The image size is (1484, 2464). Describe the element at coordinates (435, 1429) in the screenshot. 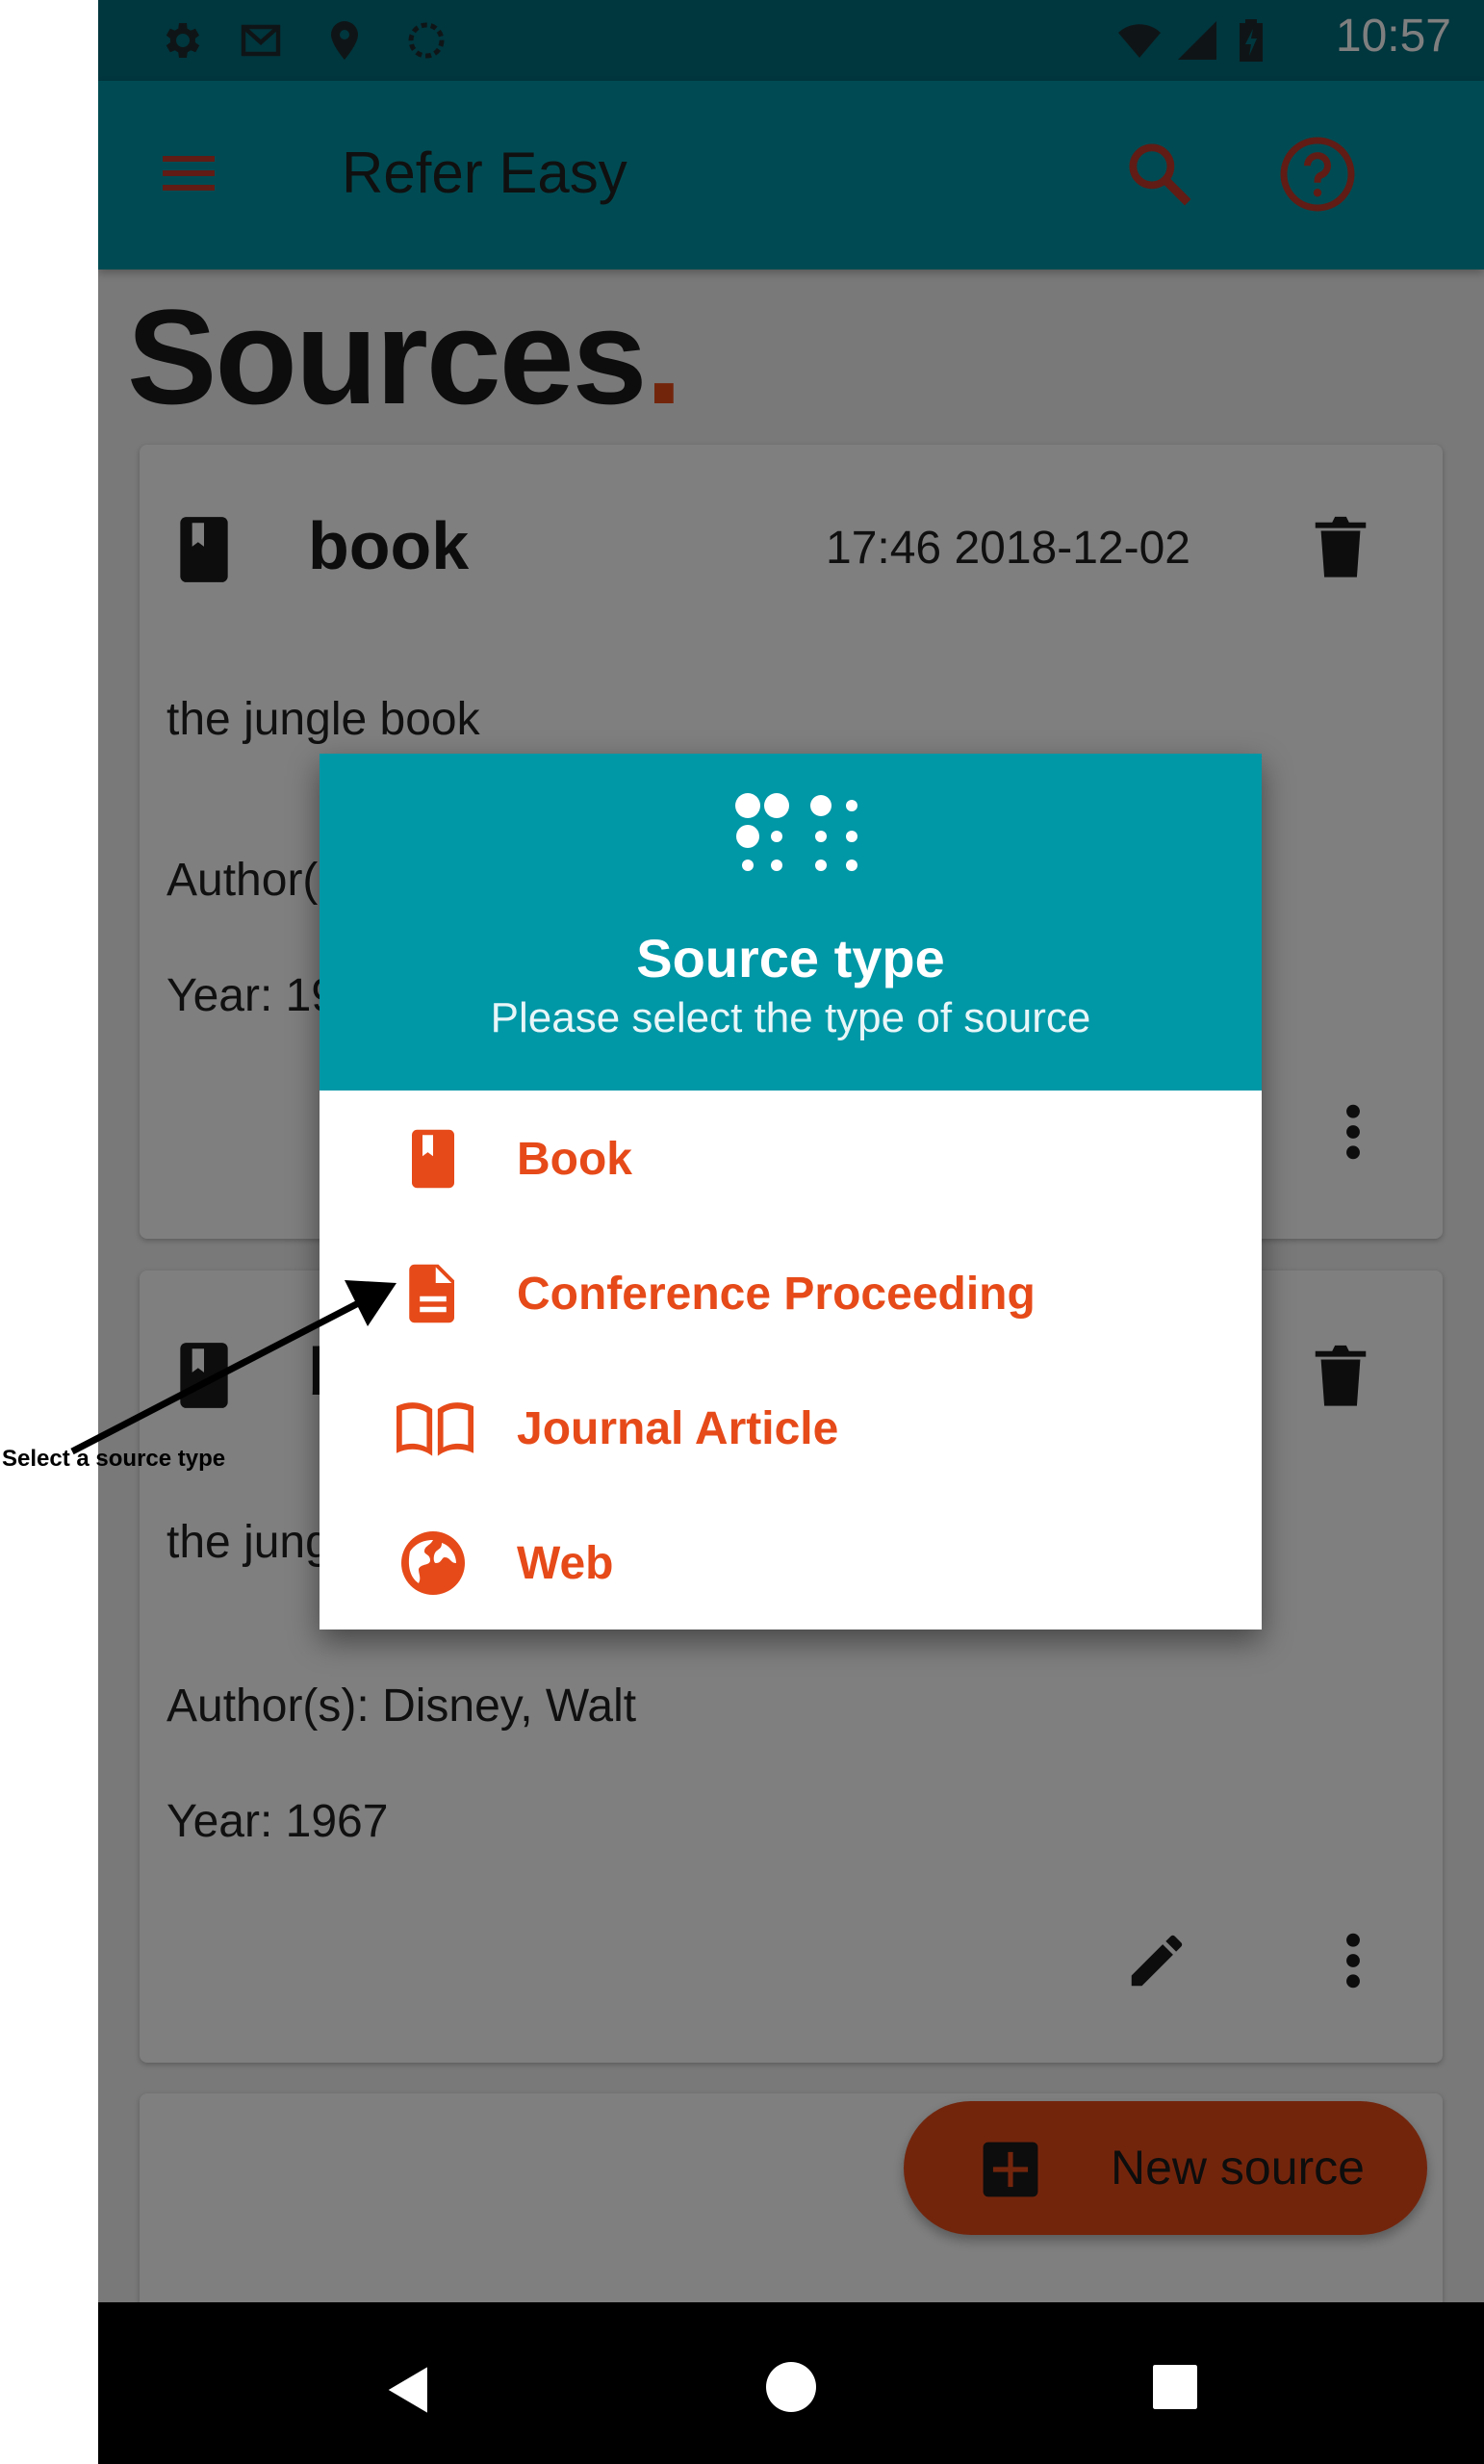

I see `open-book-icon` at that location.